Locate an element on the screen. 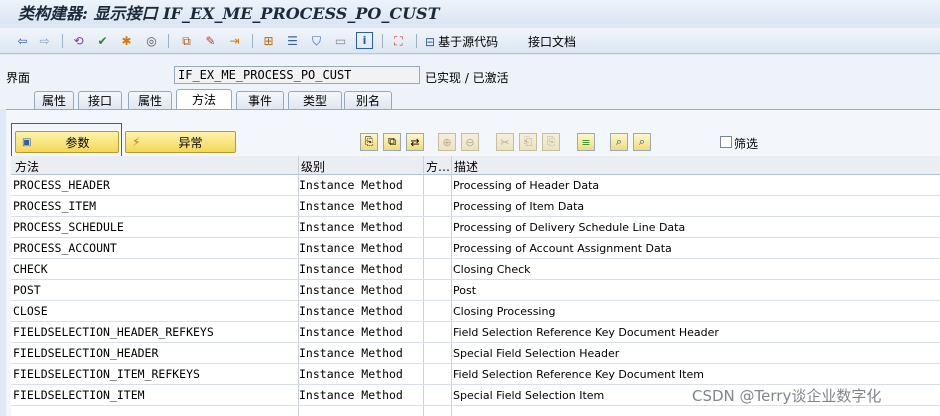 This screenshot has width=940, height=416. highlight-box is located at coordinates (66, 141).